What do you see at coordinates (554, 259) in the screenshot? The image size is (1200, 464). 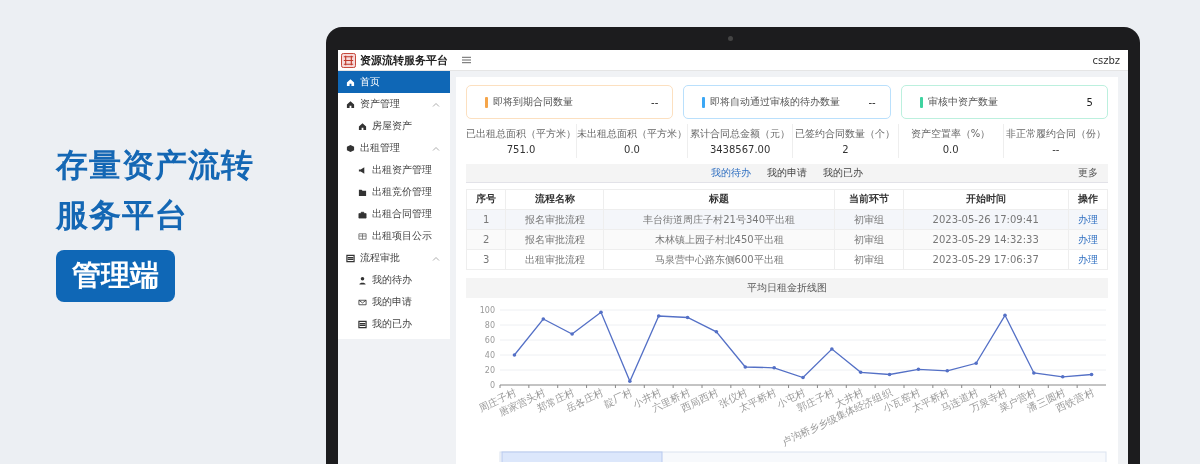 I see `table-cell: 出租审批流程` at bounding box center [554, 259].